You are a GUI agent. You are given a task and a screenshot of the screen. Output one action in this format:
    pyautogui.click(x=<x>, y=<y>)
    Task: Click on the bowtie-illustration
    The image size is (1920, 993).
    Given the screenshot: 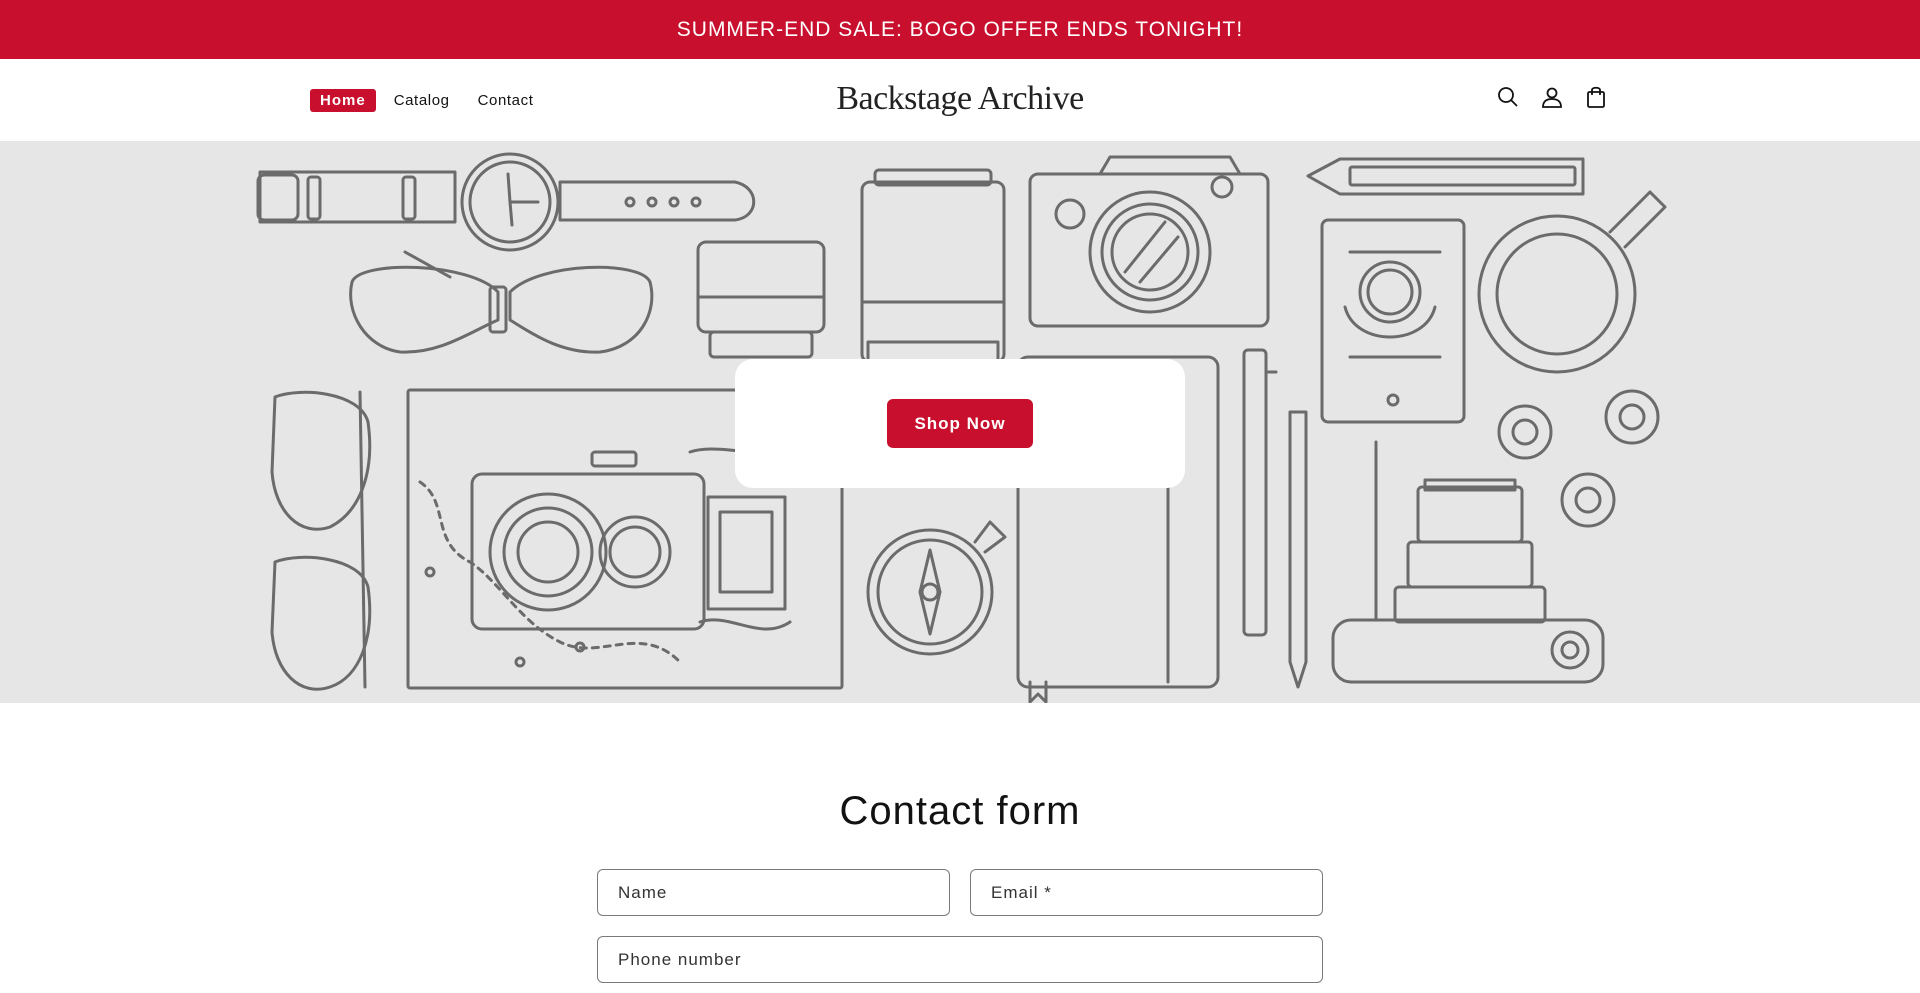 What is the action you would take?
    pyautogui.click(x=501, y=302)
    